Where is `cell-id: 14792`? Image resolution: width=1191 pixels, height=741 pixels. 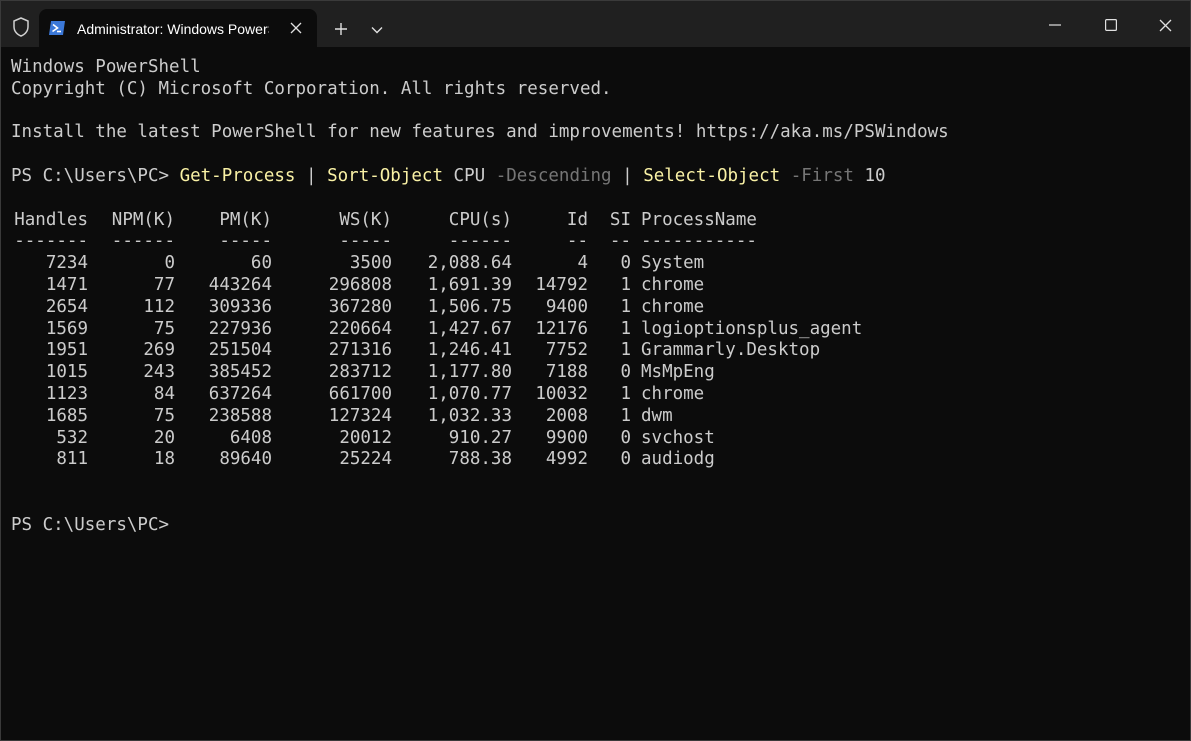
cell-id: 14792 is located at coordinates (561, 284).